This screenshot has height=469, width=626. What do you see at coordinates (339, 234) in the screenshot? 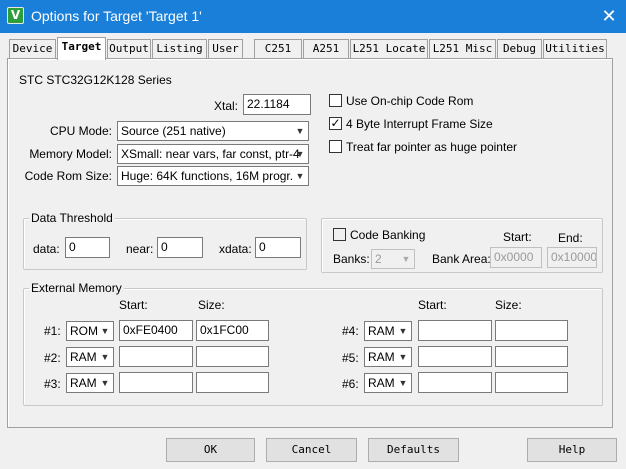
I see `code-banking-checkbox` at bounding box center [339, 234].